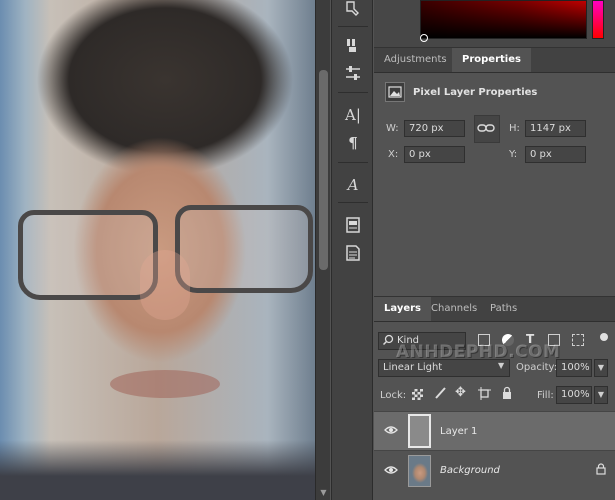  I want to click on fill-dropdown-chevron-icon: ▼, so click(601, 395).